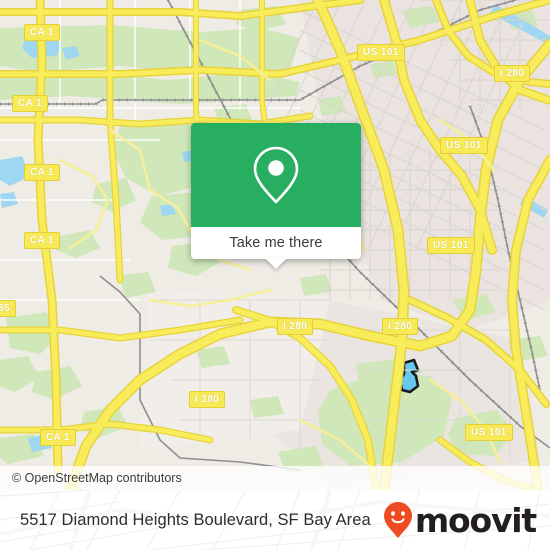  What do you see at coordinates (276, 263) in the screenshot?
I see `card-pointer` at bounding box center [276, 263].